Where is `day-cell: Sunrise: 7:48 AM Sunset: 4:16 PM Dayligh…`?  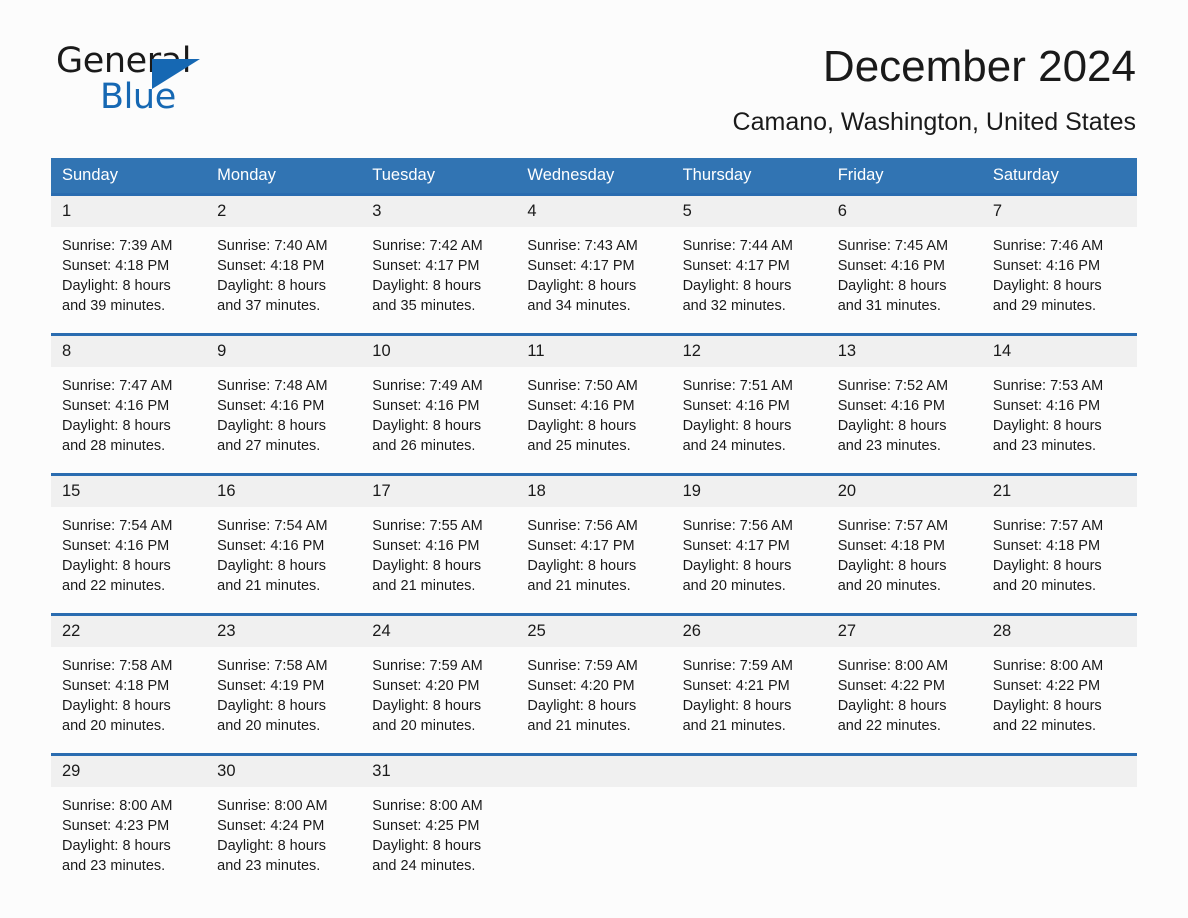
day-cell: Sunrise: 7:48 AM Sunset: 4:16 PM Dayligh… is located at coordinates (283, 420).